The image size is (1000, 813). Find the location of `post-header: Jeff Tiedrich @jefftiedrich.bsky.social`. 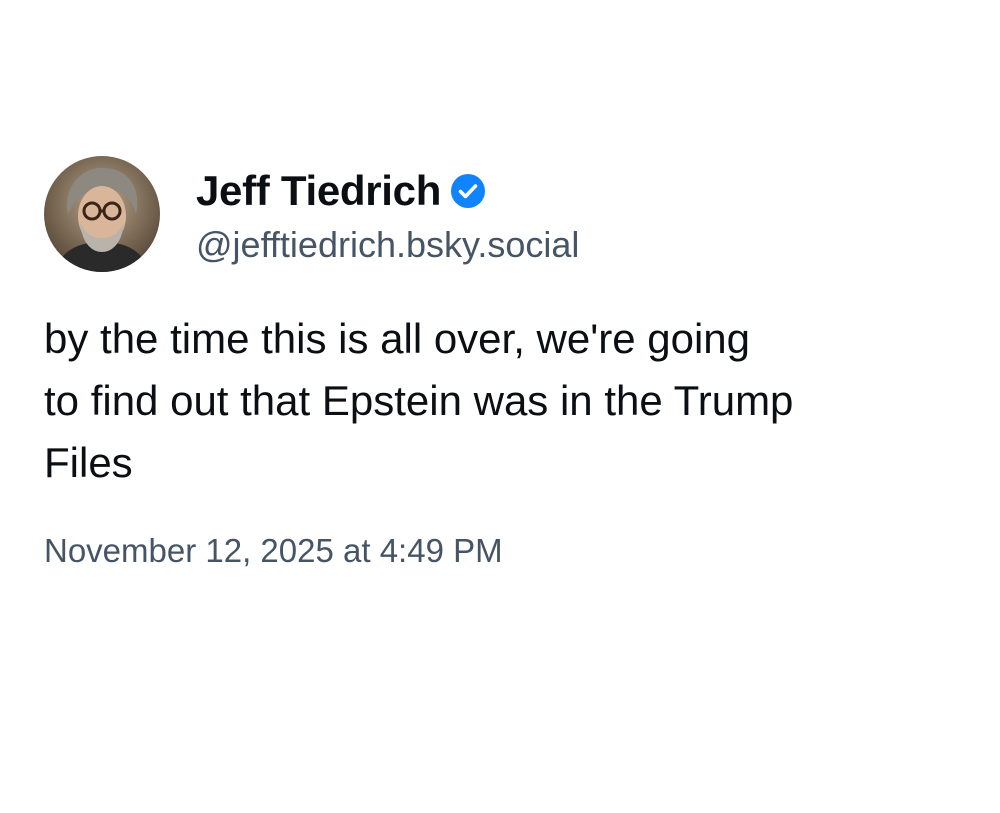

post-header: Jeff Tiedrich @jefftiedrich.bsky.social is located at coordinates (504, 214).